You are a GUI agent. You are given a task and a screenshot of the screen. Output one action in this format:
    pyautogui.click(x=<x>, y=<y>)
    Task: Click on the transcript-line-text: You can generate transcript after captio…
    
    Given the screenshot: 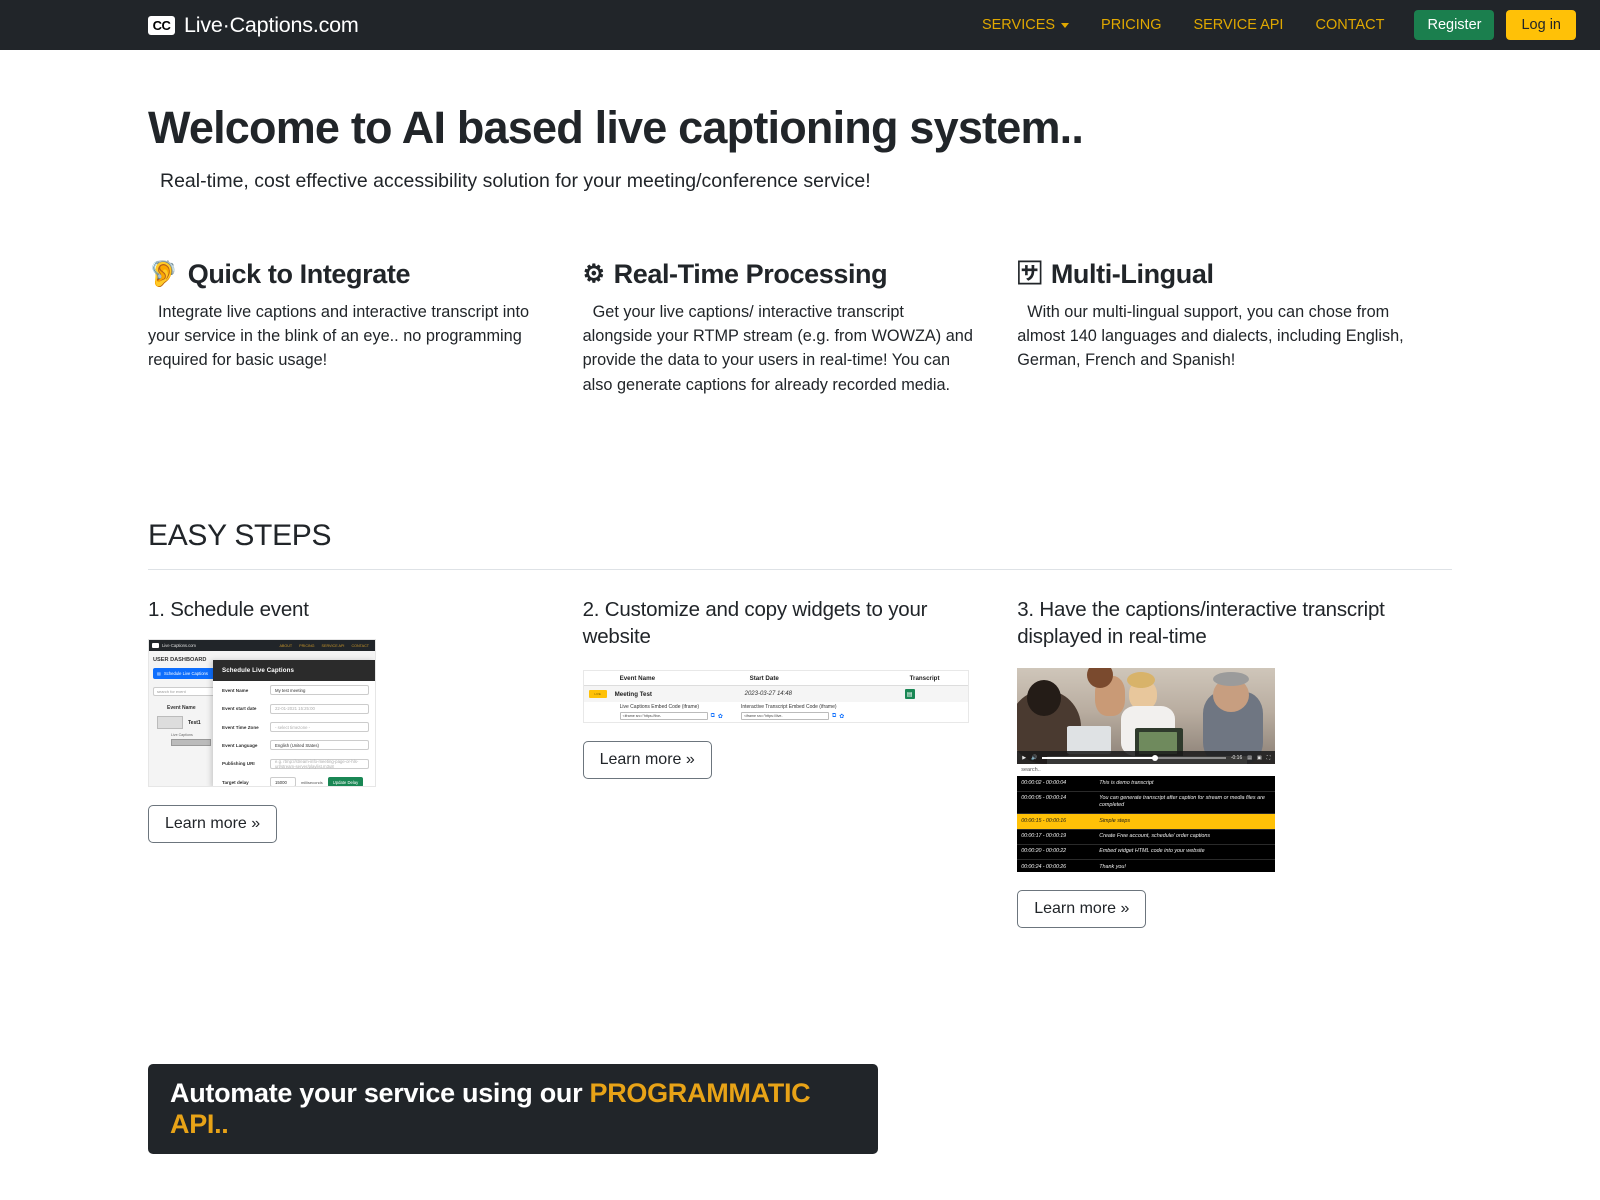 What is the action you would take?
    pyautogui.click(x=1182, y=802)
    